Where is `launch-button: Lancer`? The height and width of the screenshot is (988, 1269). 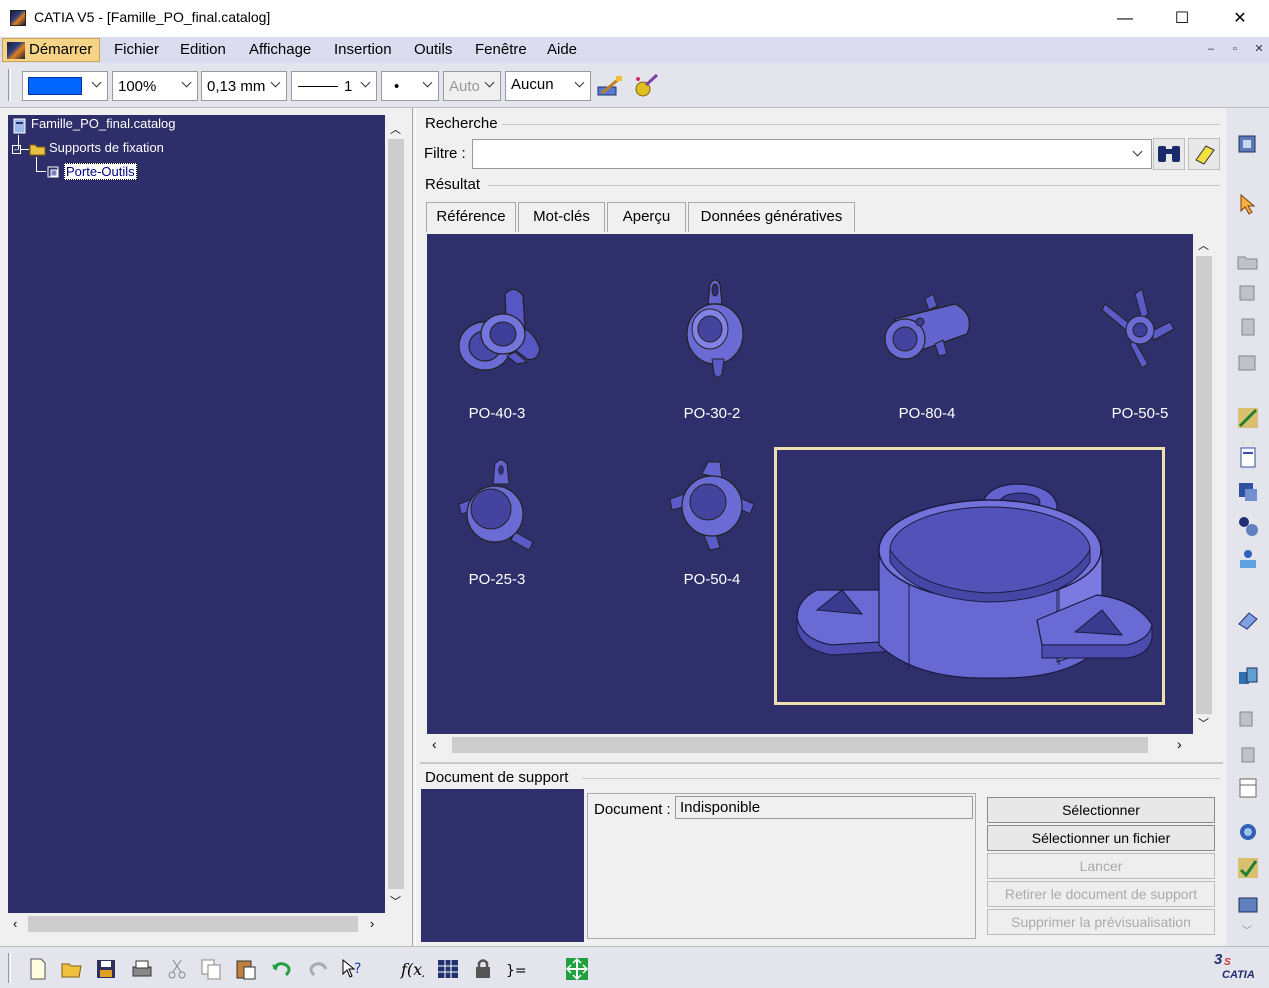
launch-button: Lancer is located at coordinates (1101, 866).